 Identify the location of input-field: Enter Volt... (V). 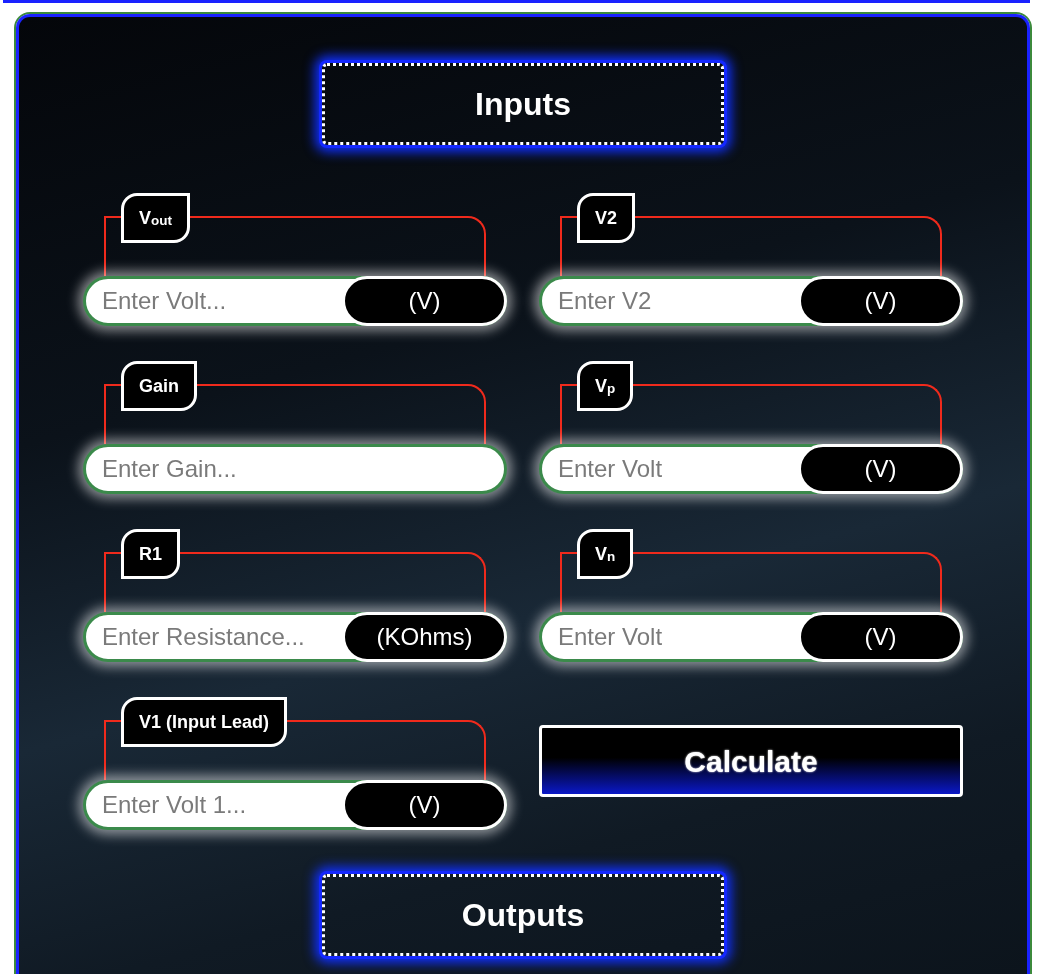
(295, 301).